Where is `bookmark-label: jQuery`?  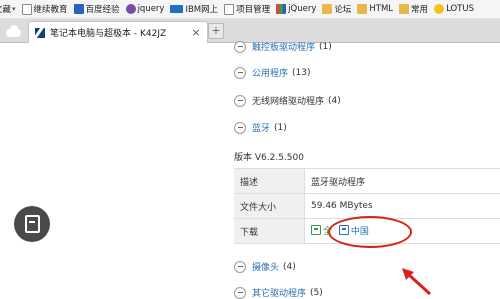
bookmark-label: jQuery is located at coordinates (302, 9).